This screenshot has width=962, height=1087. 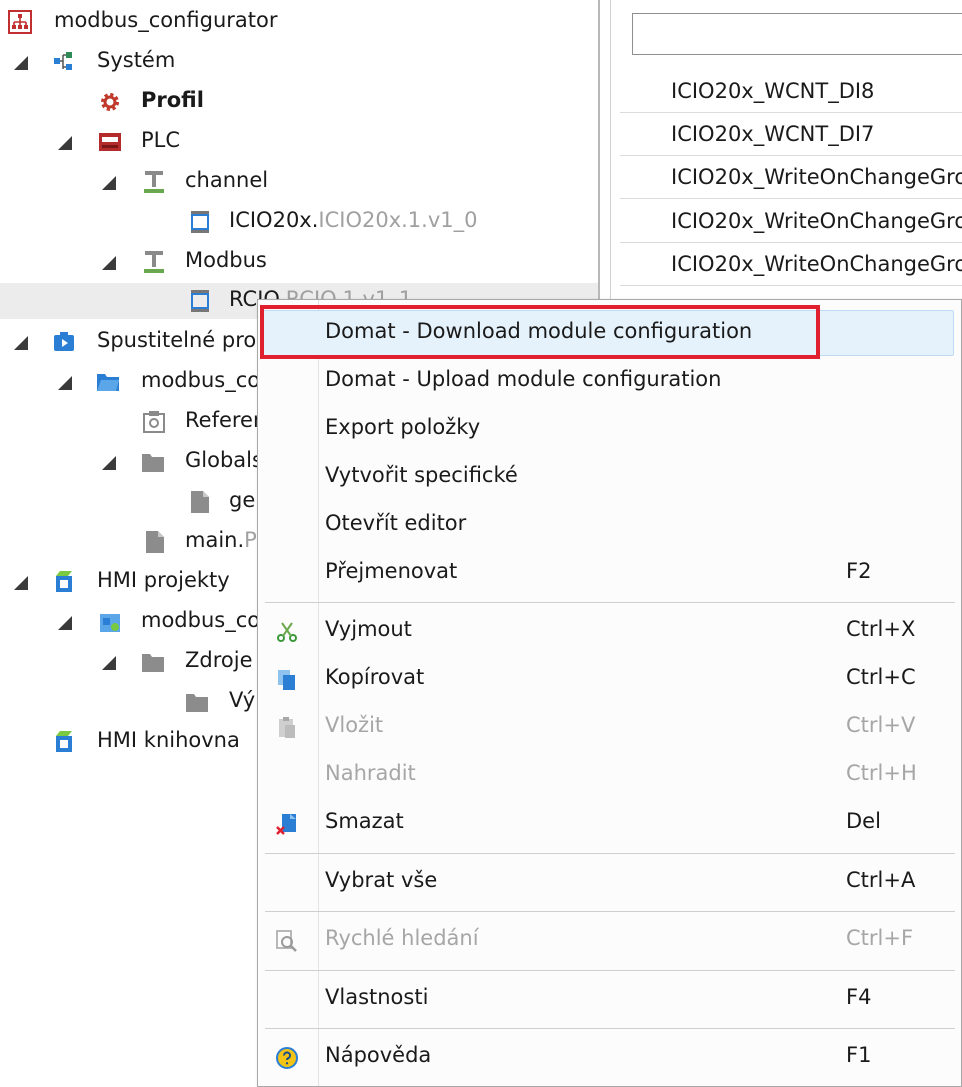 I want to click on tree-label-icio-ext: ICIO20x.1.v1_0, so click(x=398, y=220).